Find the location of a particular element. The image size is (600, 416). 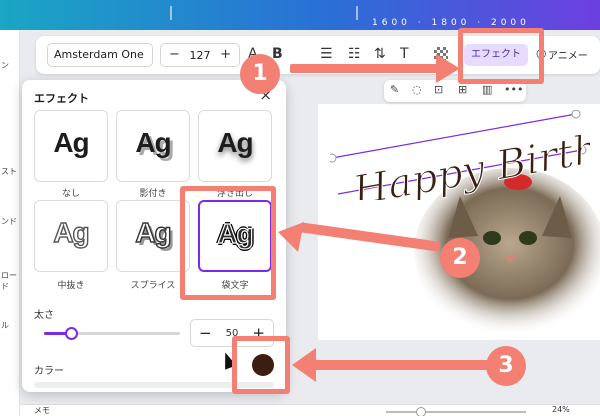

step-1-badge: 1 is located at coordinates (260, 74).